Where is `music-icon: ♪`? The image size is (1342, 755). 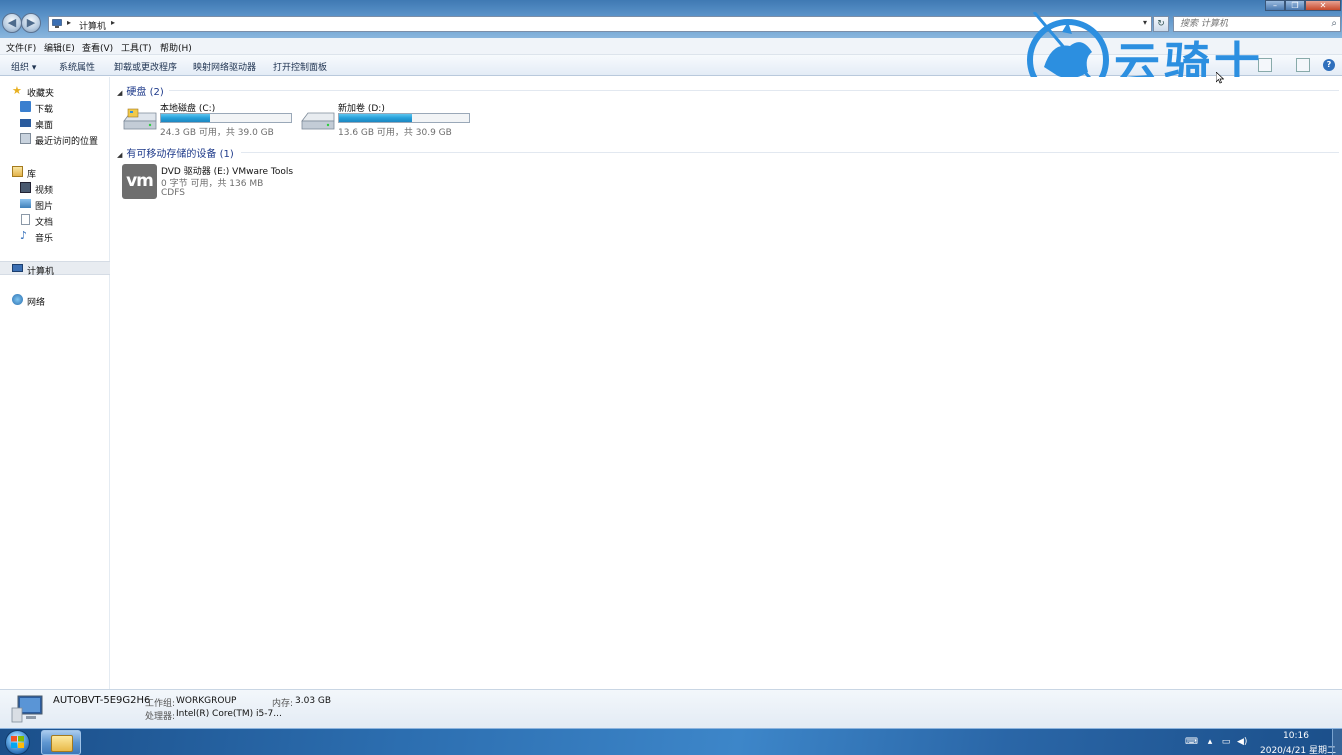 music-icon: ♪ is located at coordinates (24, 235).